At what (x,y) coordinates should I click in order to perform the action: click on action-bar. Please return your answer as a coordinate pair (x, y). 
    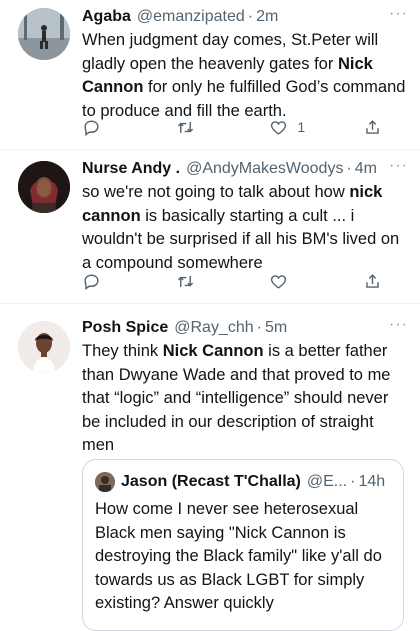
    Looking at the image, I should click on (232, 281).